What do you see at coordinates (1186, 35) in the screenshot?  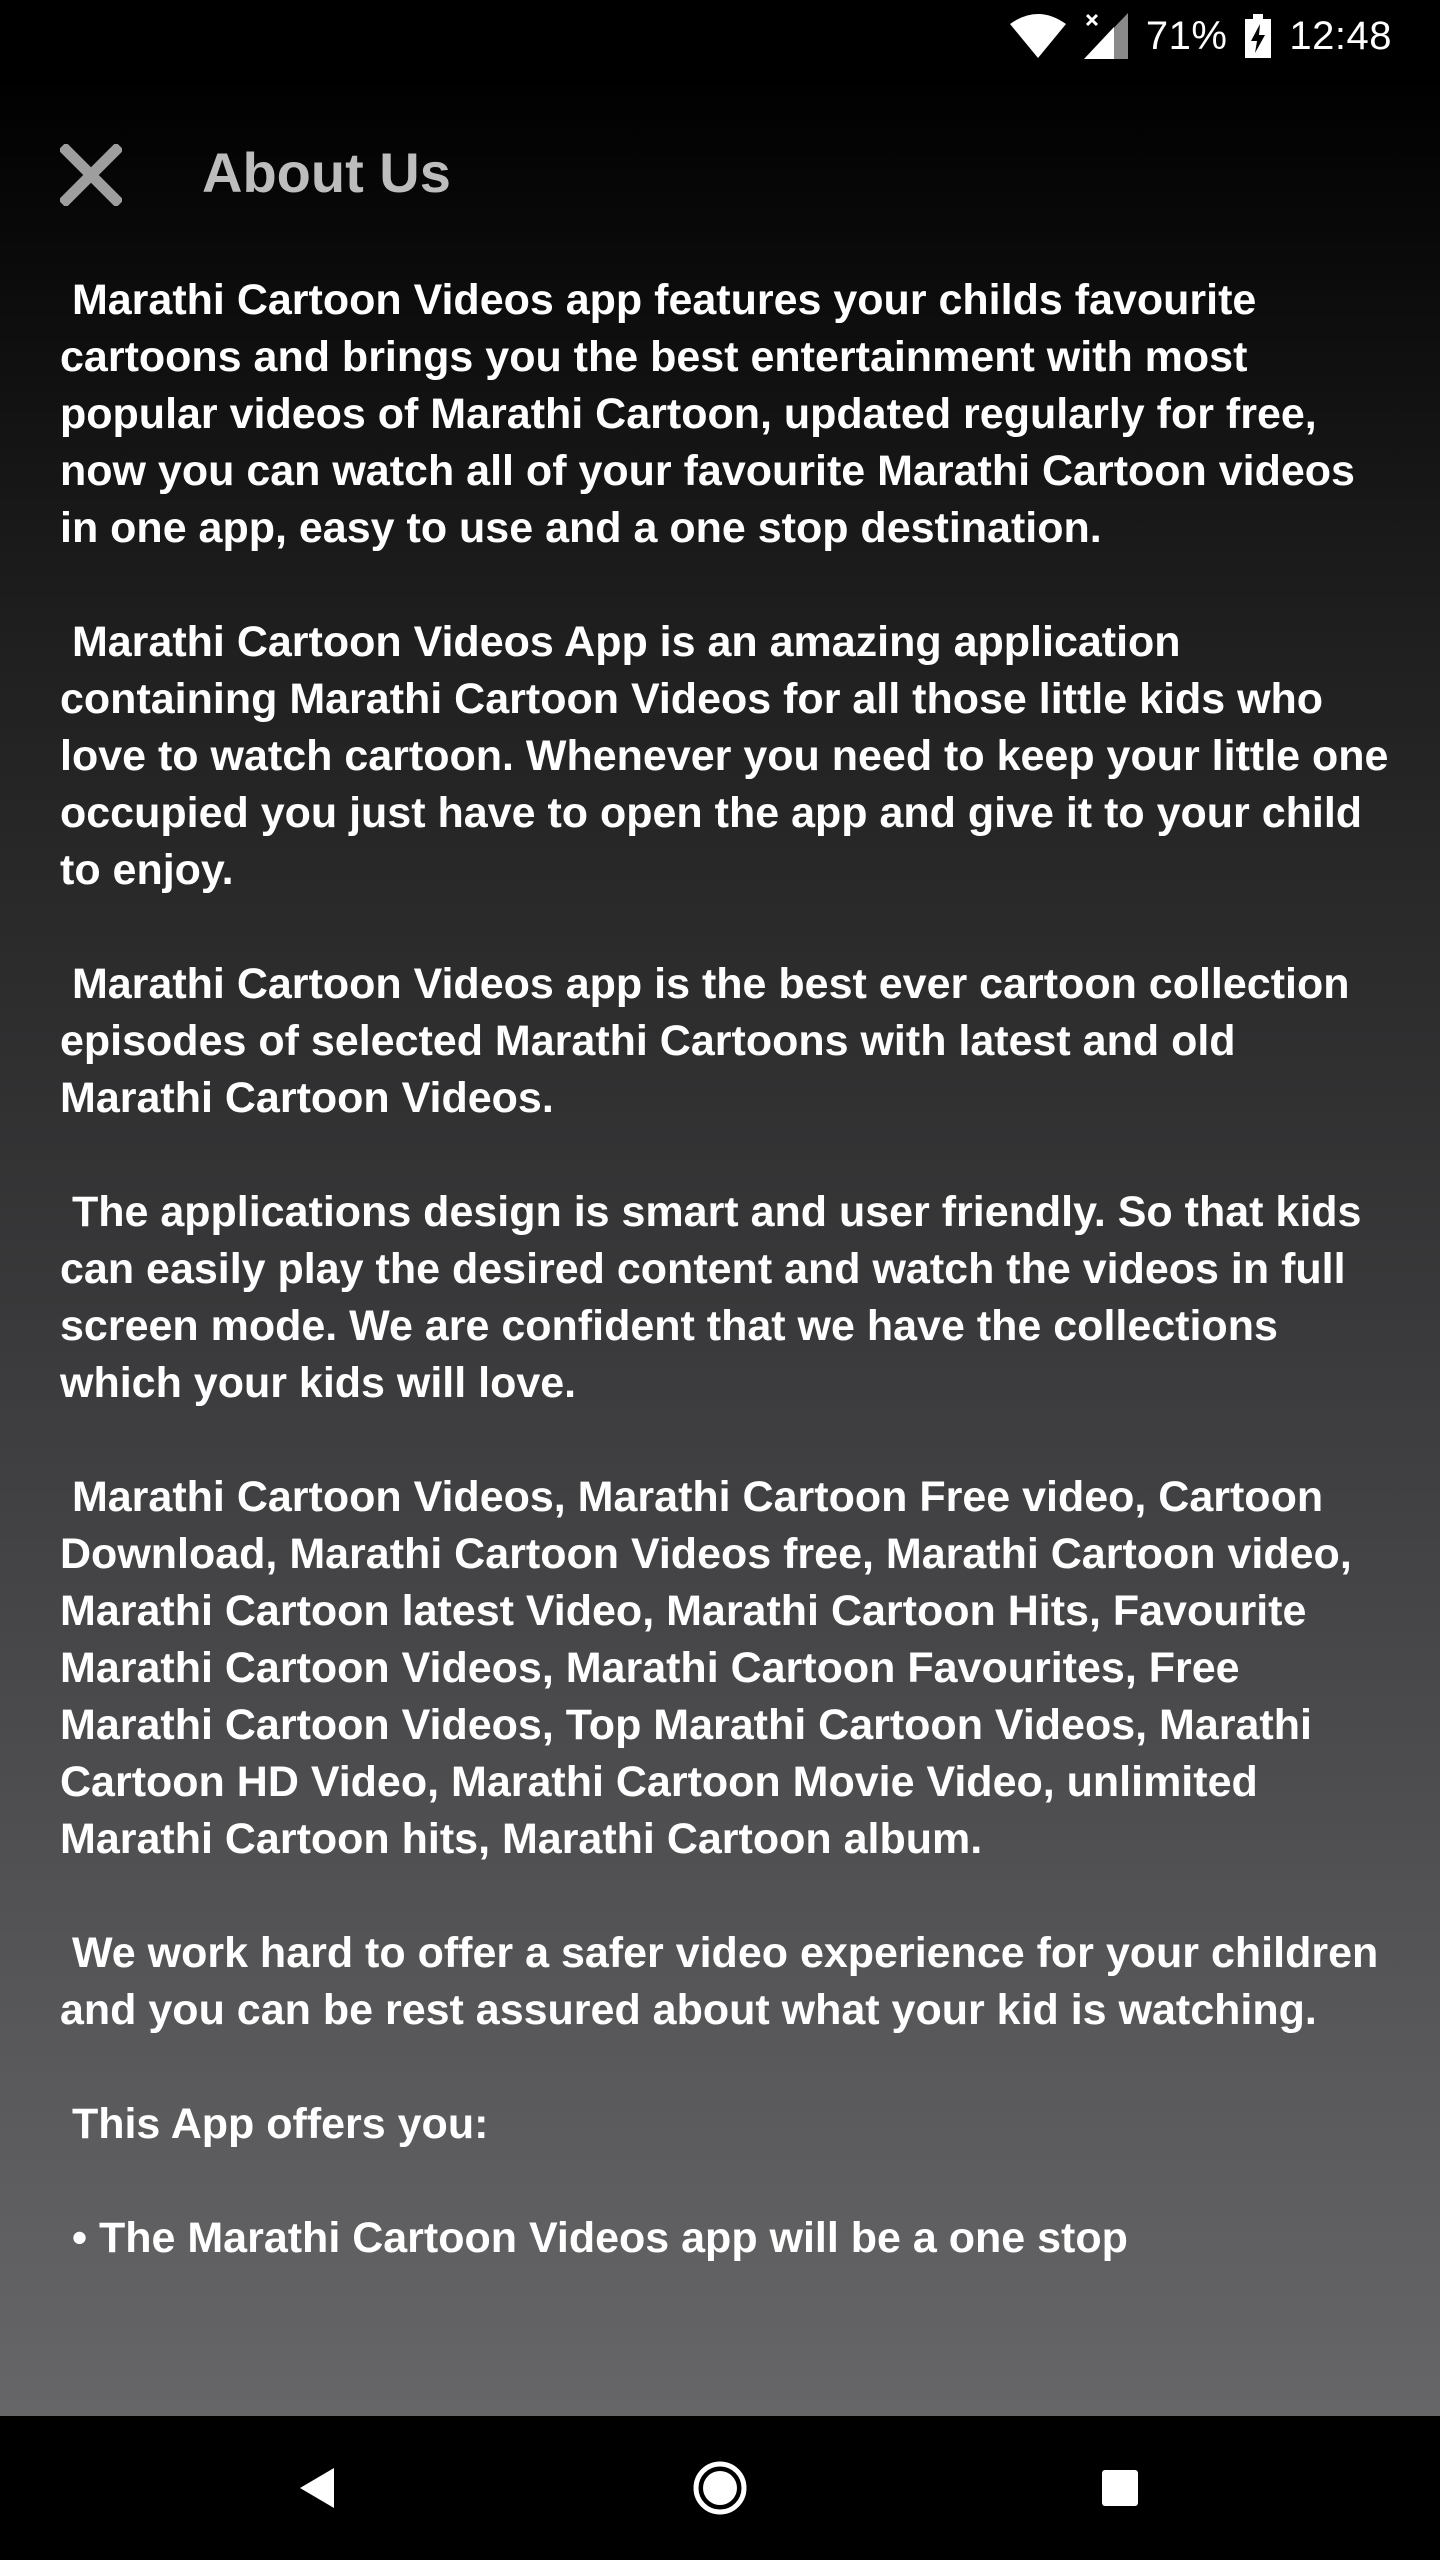 I see `battery-percent: 71%` at bounding box center [1186, 35].